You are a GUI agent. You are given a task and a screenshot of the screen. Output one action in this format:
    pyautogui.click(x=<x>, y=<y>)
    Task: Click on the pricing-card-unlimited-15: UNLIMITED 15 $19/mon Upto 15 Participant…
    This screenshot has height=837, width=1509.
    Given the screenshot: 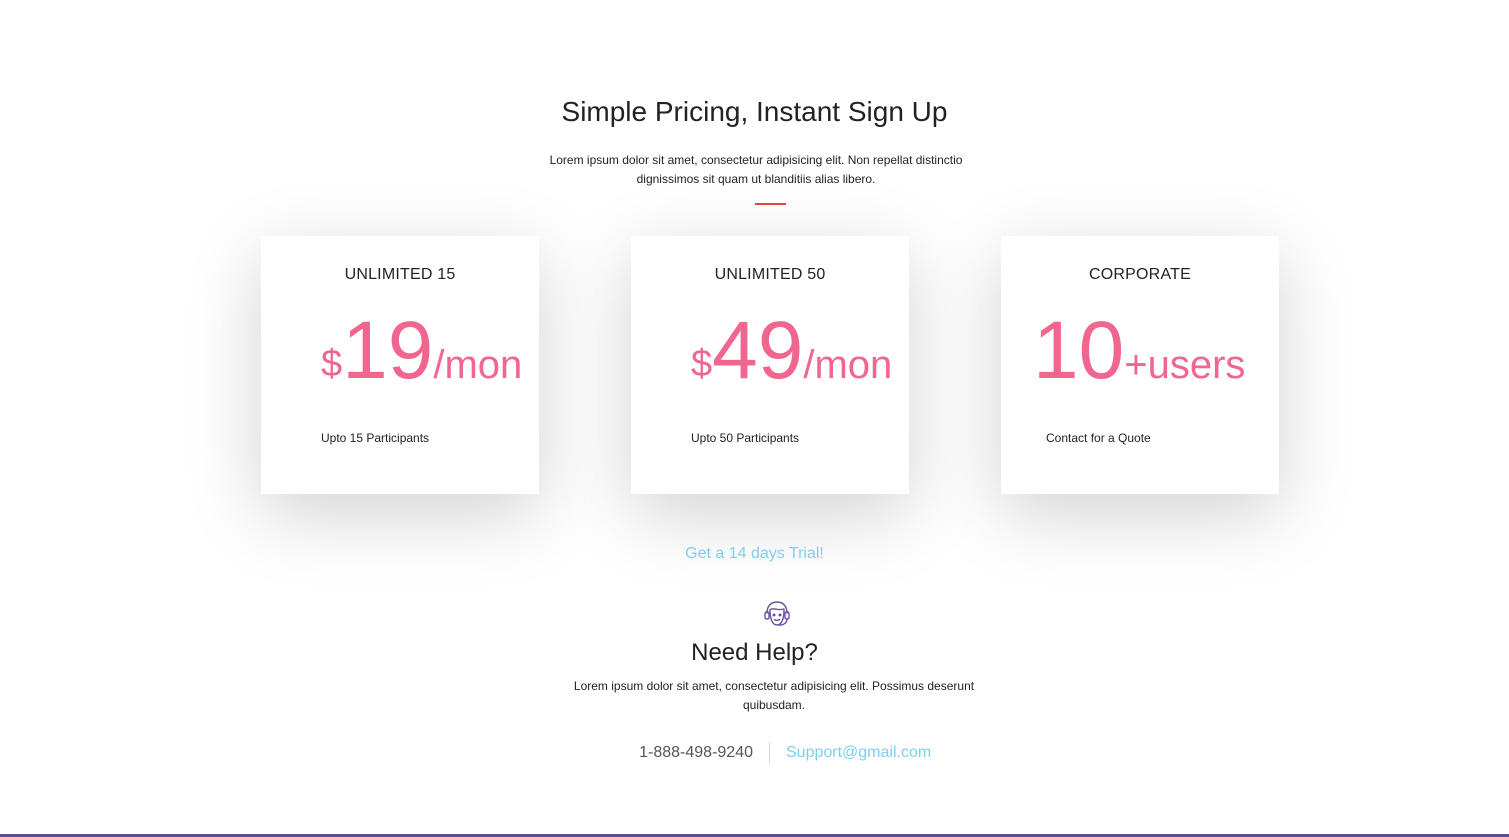 What is the action you would take?
    pyautogui.click(x=400, y=365)
    